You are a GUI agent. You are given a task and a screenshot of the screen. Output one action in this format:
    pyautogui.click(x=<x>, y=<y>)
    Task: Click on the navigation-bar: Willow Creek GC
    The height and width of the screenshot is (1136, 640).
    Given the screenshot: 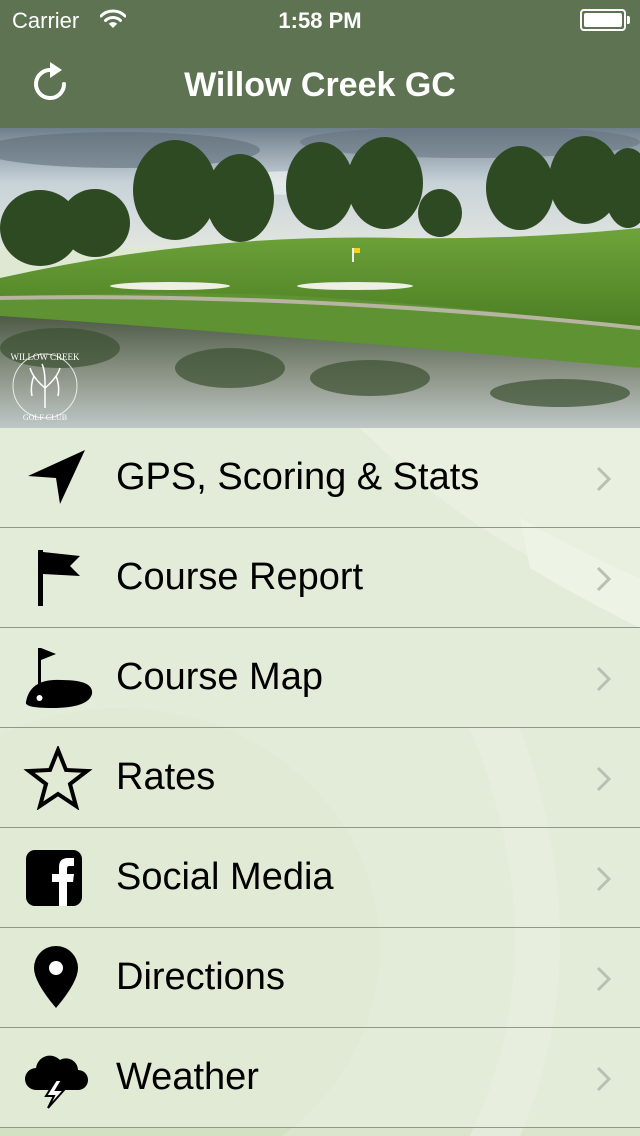 What is the action you would take?
    pyautogui.click(x=320, y=84)
    